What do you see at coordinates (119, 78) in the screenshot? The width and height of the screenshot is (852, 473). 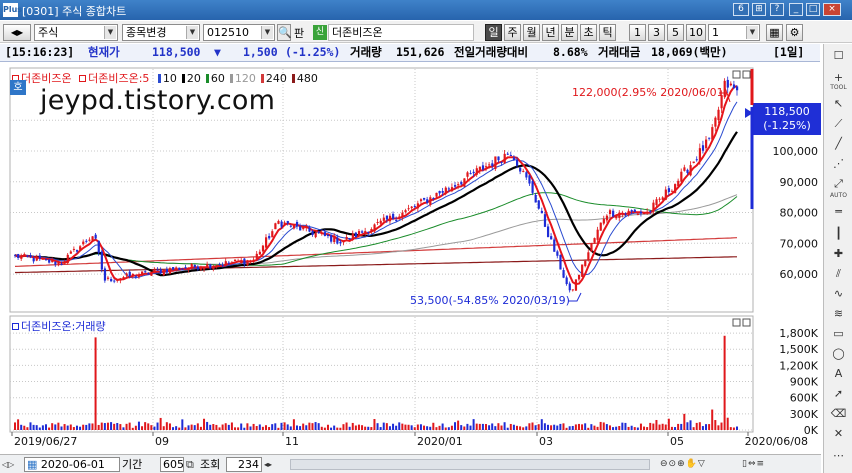 I see `legend-ma5: 더존비즈온:5` at bounding box center [119, 78].